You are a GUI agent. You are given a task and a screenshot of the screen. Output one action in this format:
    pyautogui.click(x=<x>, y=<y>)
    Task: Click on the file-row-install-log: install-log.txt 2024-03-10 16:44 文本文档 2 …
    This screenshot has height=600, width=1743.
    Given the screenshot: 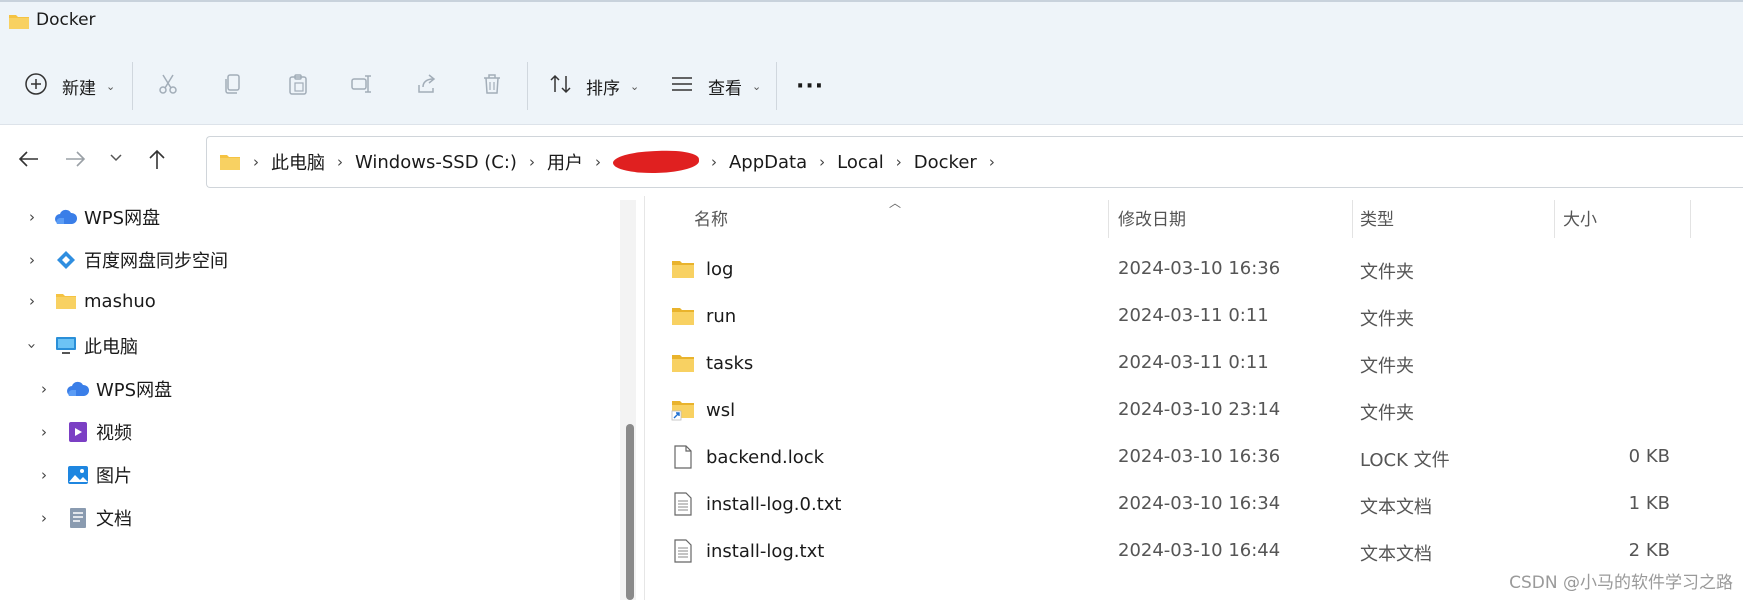 What is the action you would take?
    pyautogui.click(x=1180, y=551)
    